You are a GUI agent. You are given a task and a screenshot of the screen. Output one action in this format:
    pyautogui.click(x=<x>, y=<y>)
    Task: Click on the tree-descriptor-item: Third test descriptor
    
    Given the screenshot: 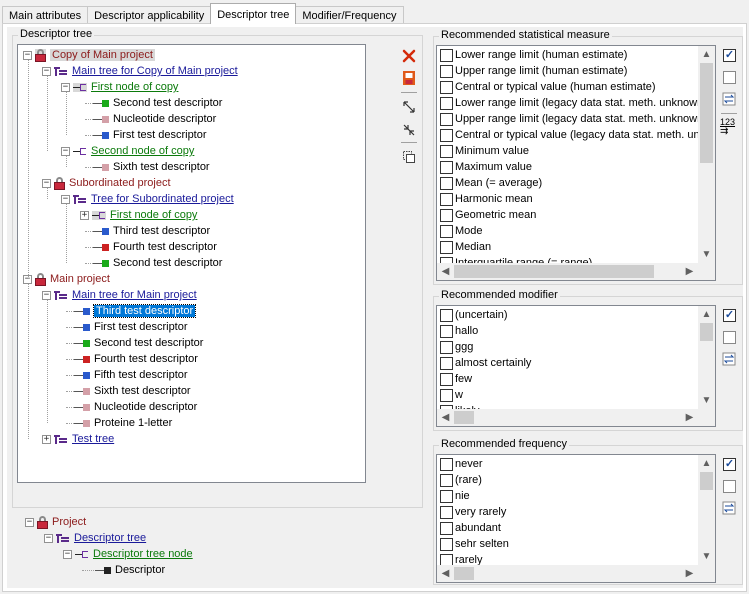 What is the action you would take?
    pyautogui.click(x=131, y=311)
    